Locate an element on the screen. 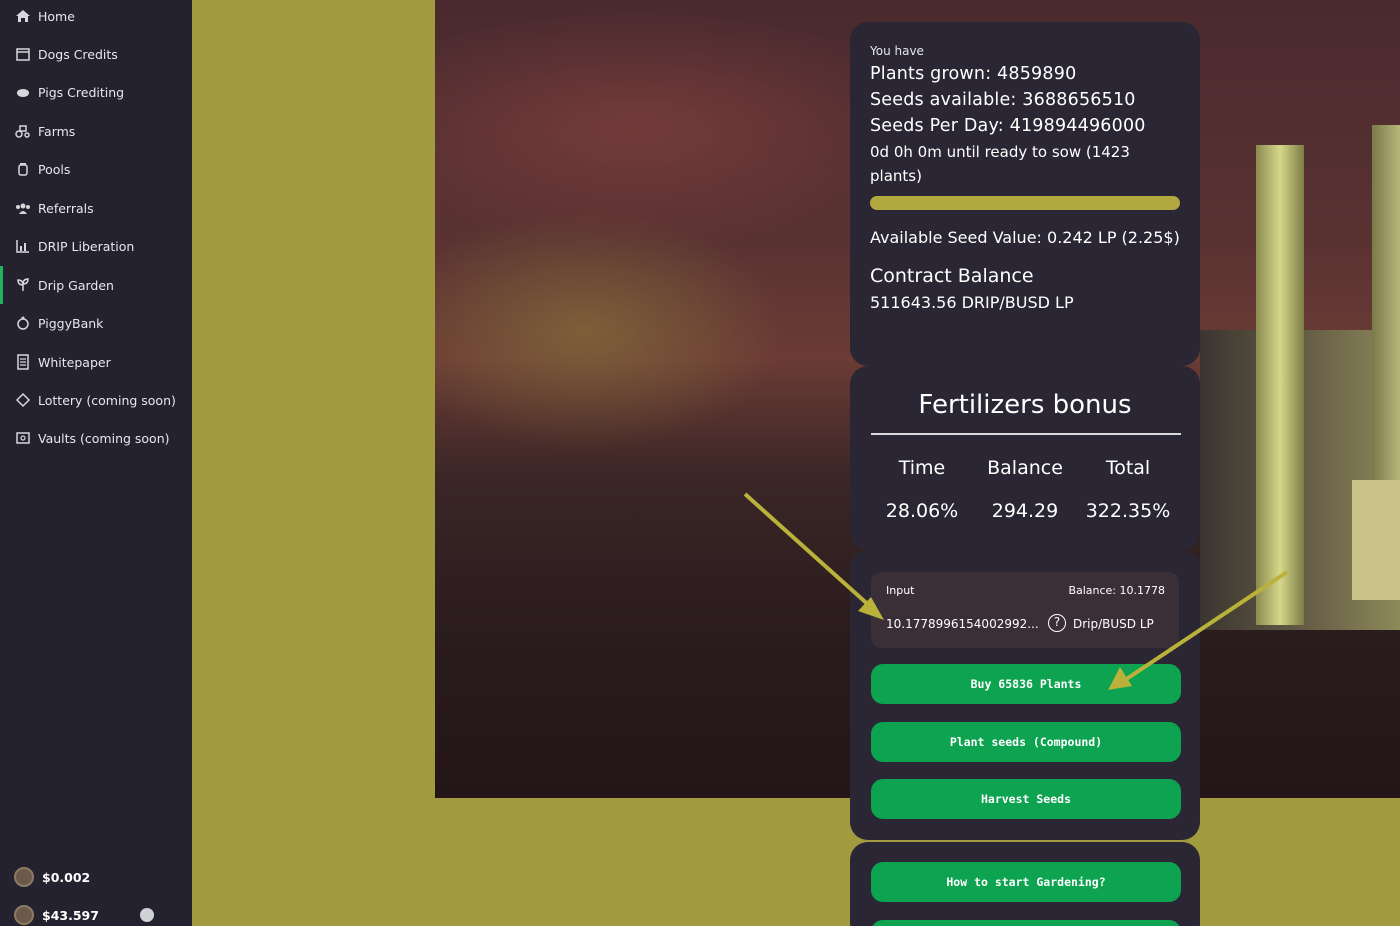 This screenshot has height=926, width=1400. plants-grown: Plants grown: 4859890 is located at coordinates (973, 74).